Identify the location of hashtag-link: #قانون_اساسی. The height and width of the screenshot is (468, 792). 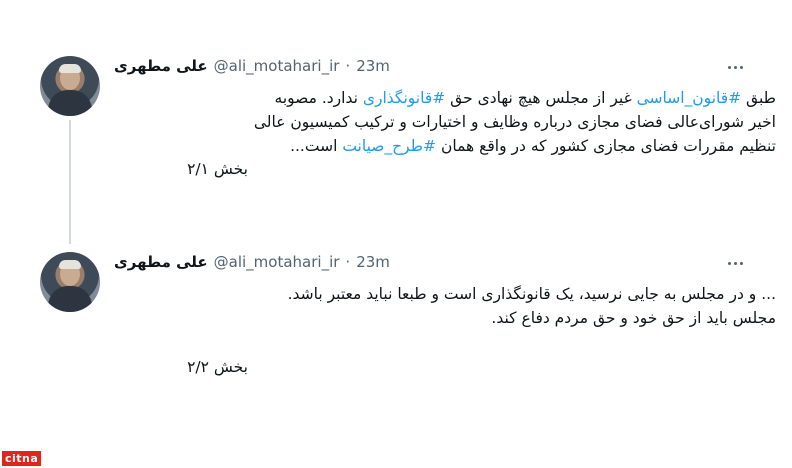
(689, 98).